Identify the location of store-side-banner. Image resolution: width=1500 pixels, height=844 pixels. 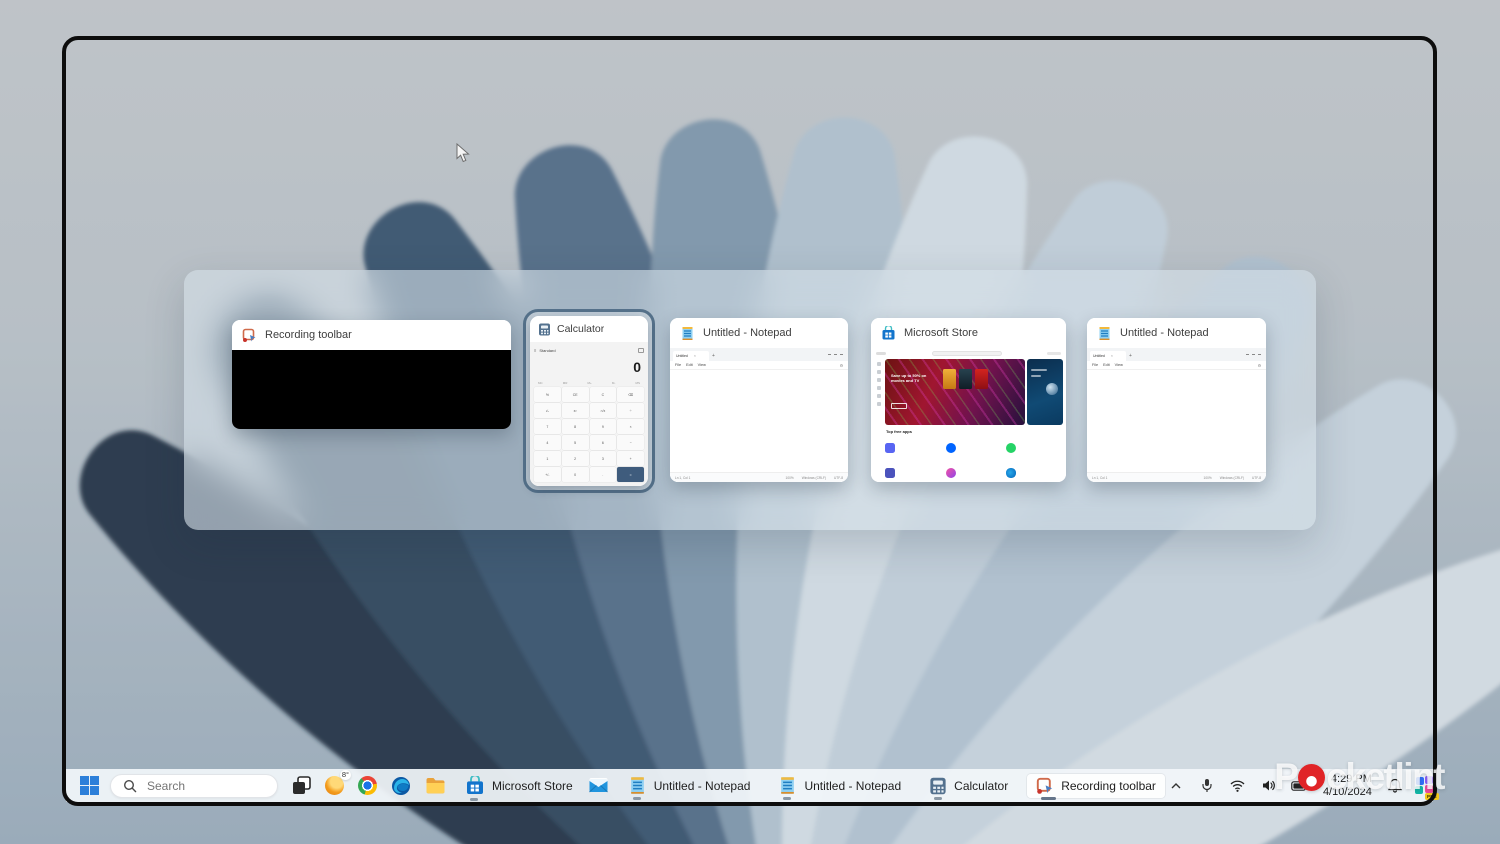
(1045, 392).